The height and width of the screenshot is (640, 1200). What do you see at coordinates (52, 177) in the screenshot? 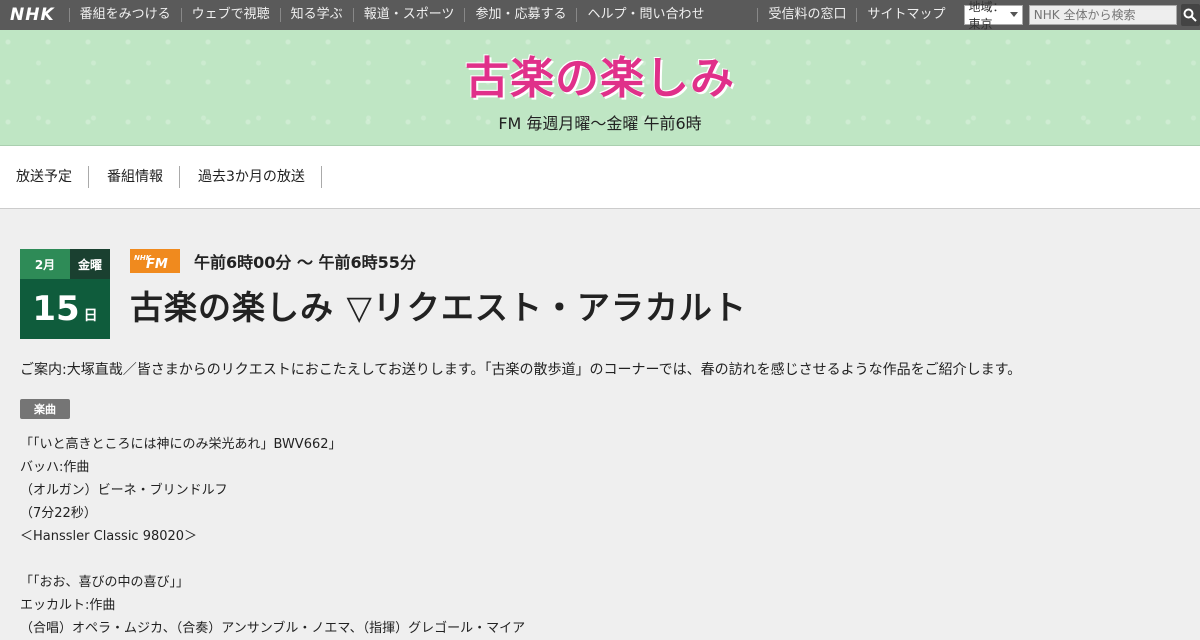
I see `tab-schedule: 放送予定` at bounding box center [52, 177].